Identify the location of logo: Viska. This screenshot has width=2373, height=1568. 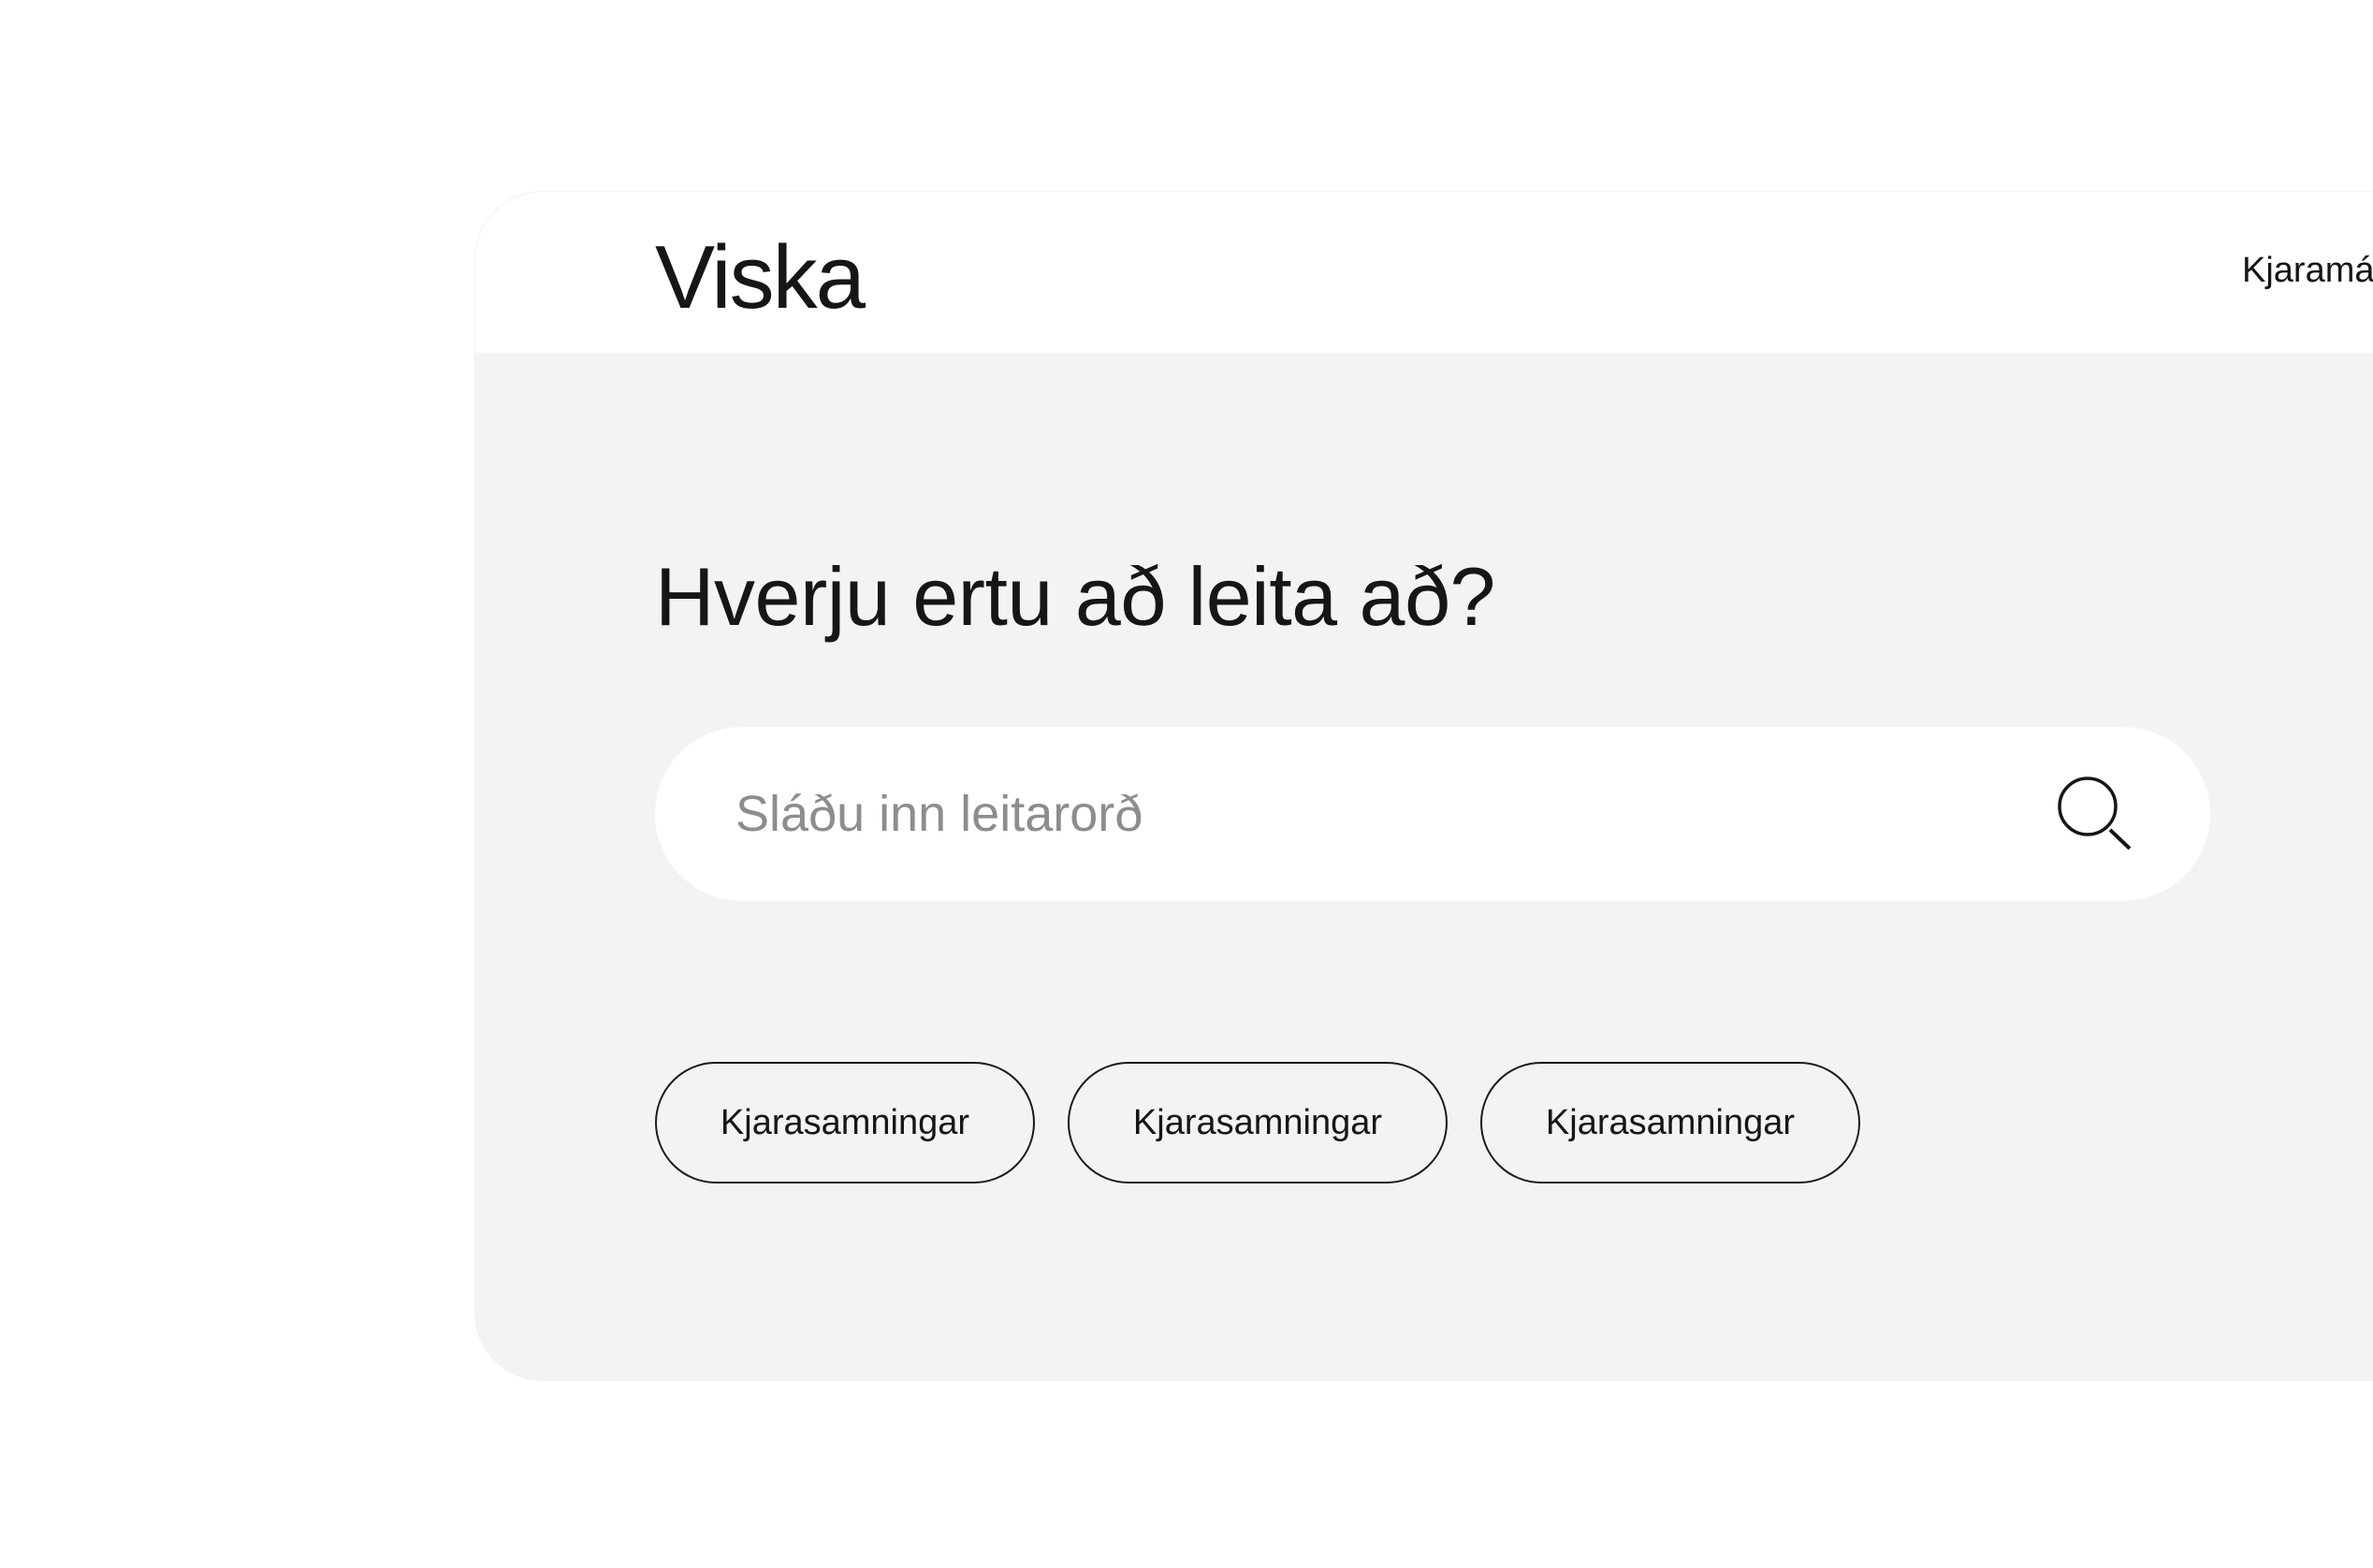
(760, 278).